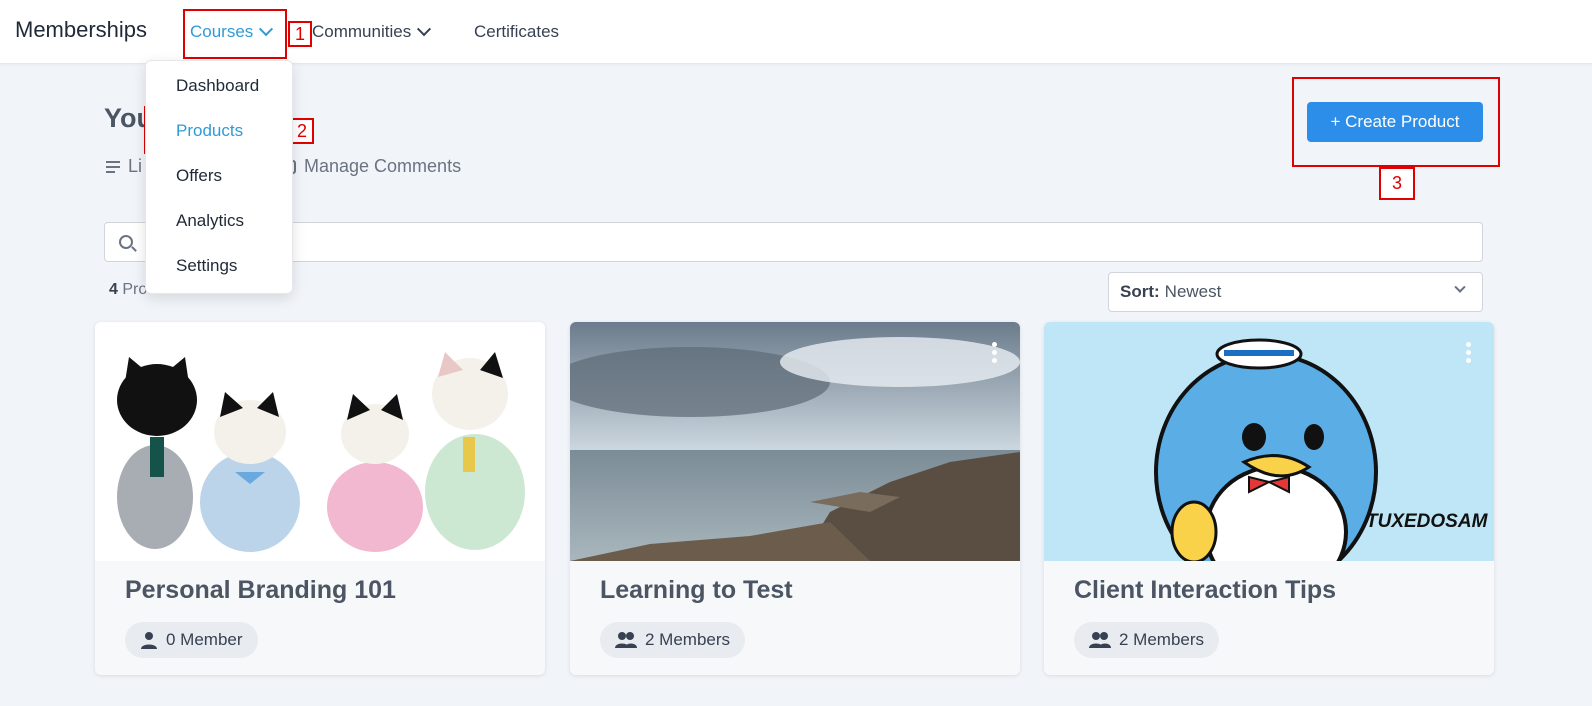  I want to click on manage-comments-link: Manage Comments, so click(371, 166).